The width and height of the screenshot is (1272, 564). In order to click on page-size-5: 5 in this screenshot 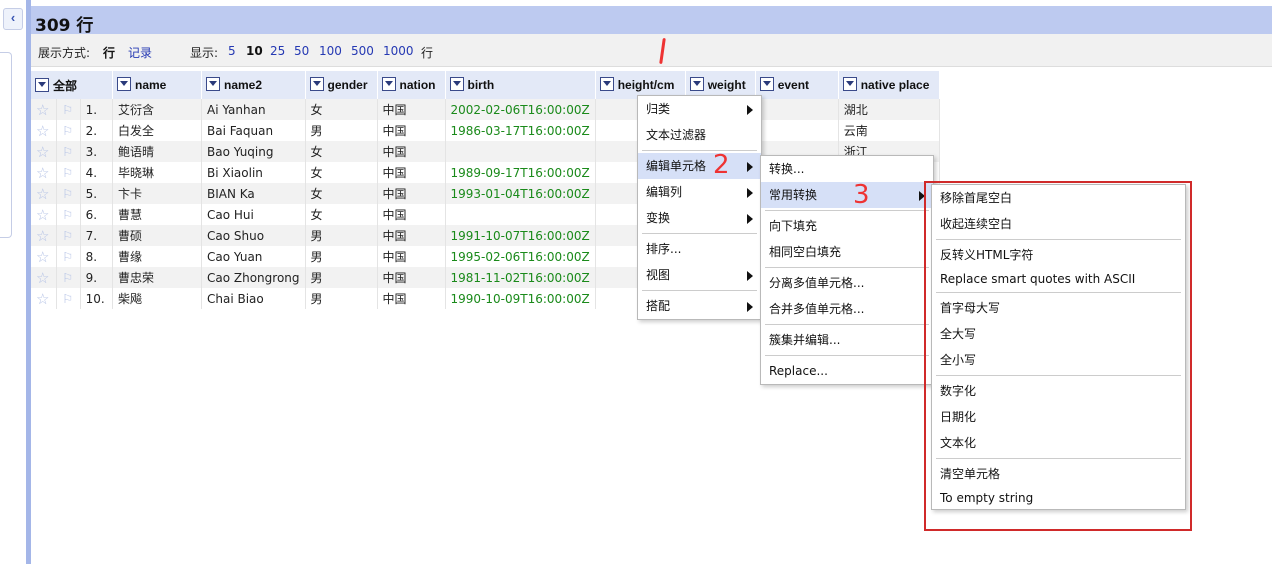, I will do `click(232, 51)`.